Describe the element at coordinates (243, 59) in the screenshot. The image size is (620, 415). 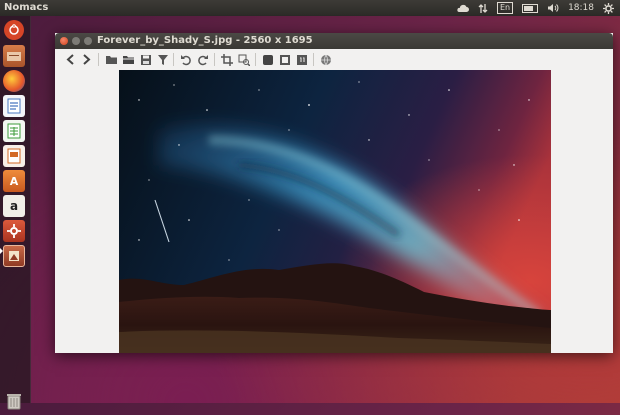
I see `resize-icon` at that location.